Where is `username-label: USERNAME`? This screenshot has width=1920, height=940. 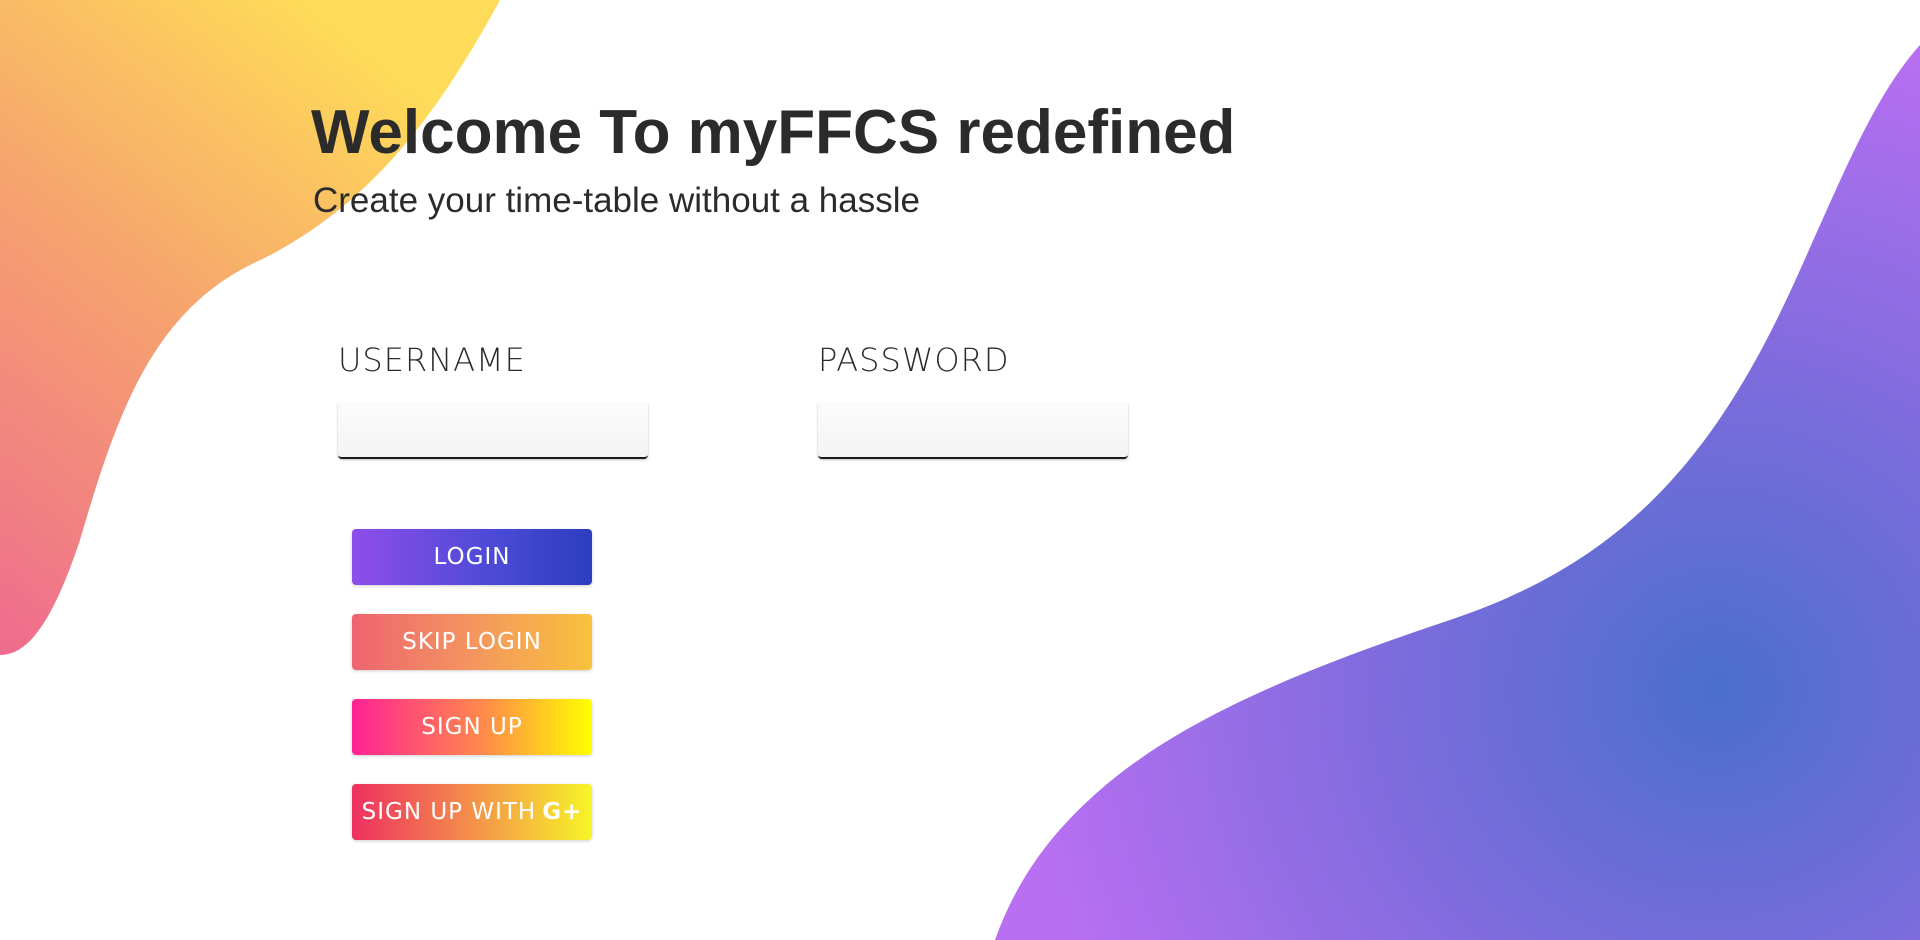 username-label: USERNAME is located at coordinates (432, 360).